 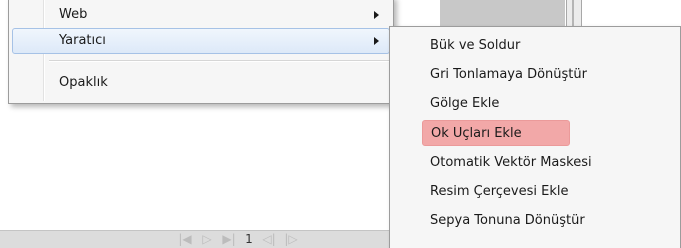 What do you see at coordinates (475, 45) in the screenshot?
I see `submenu-item-label: Bük ve Soldur` at bounding box center [475, 45].